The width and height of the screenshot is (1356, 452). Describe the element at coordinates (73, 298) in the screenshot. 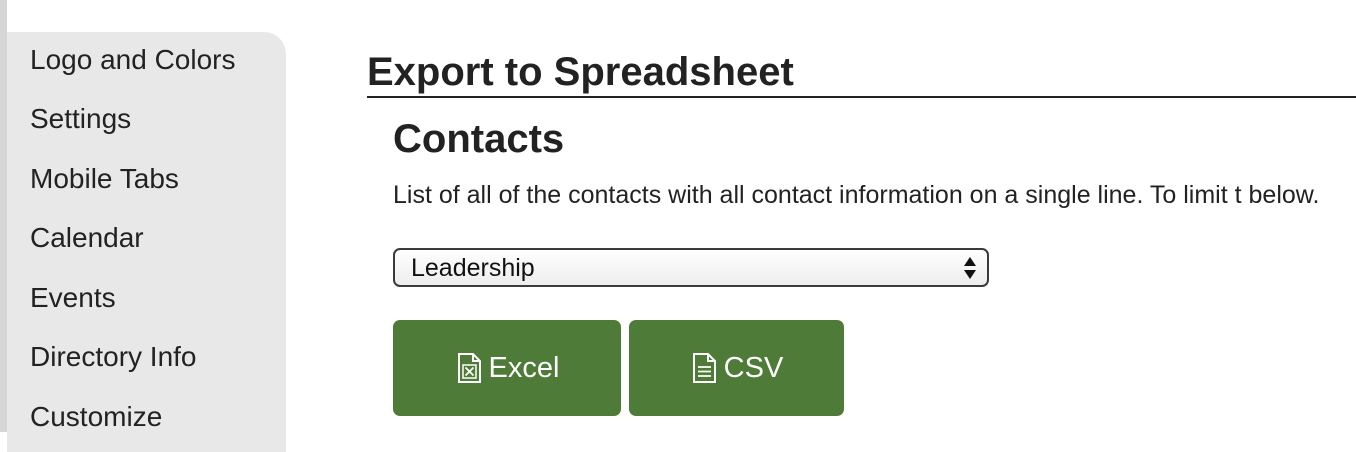

I see `sidebar-item-events: Events` at that location.